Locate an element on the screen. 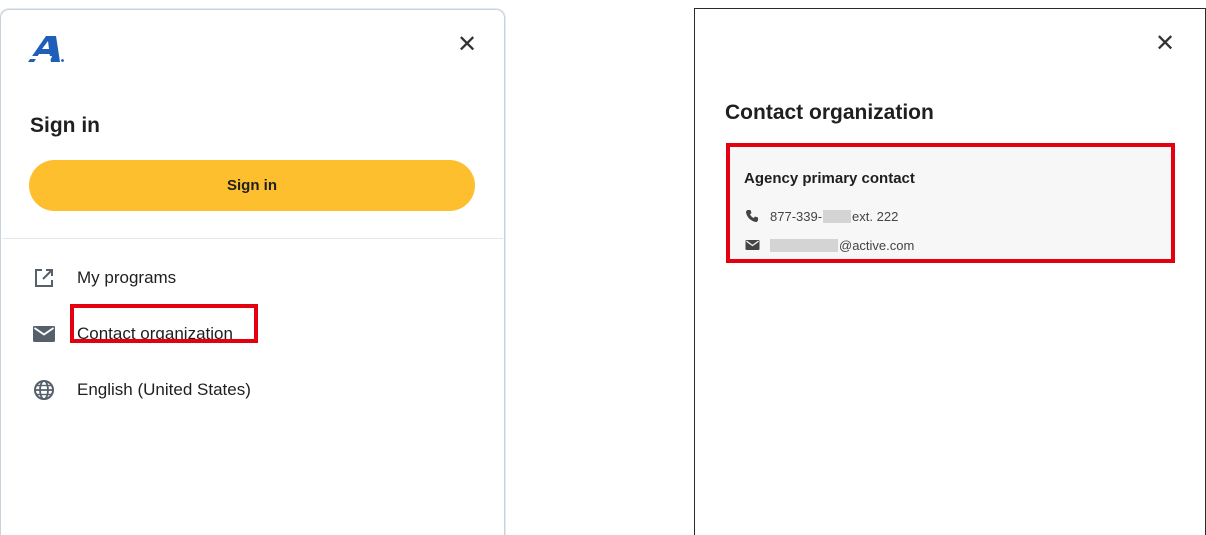  external-link-icon is located at coordinates (44, 278).